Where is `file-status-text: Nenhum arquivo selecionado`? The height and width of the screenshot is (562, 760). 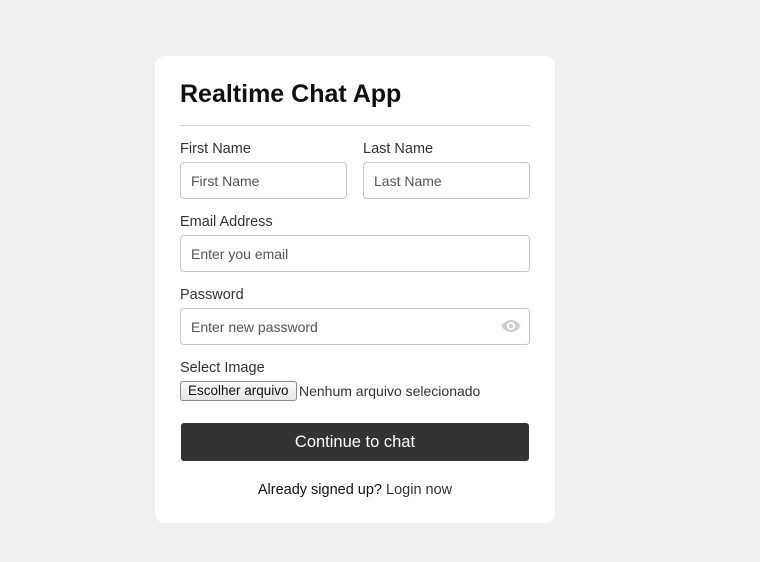 file-status-text: Nenhum arquivo selecionado is located at coordinates (390, 391).